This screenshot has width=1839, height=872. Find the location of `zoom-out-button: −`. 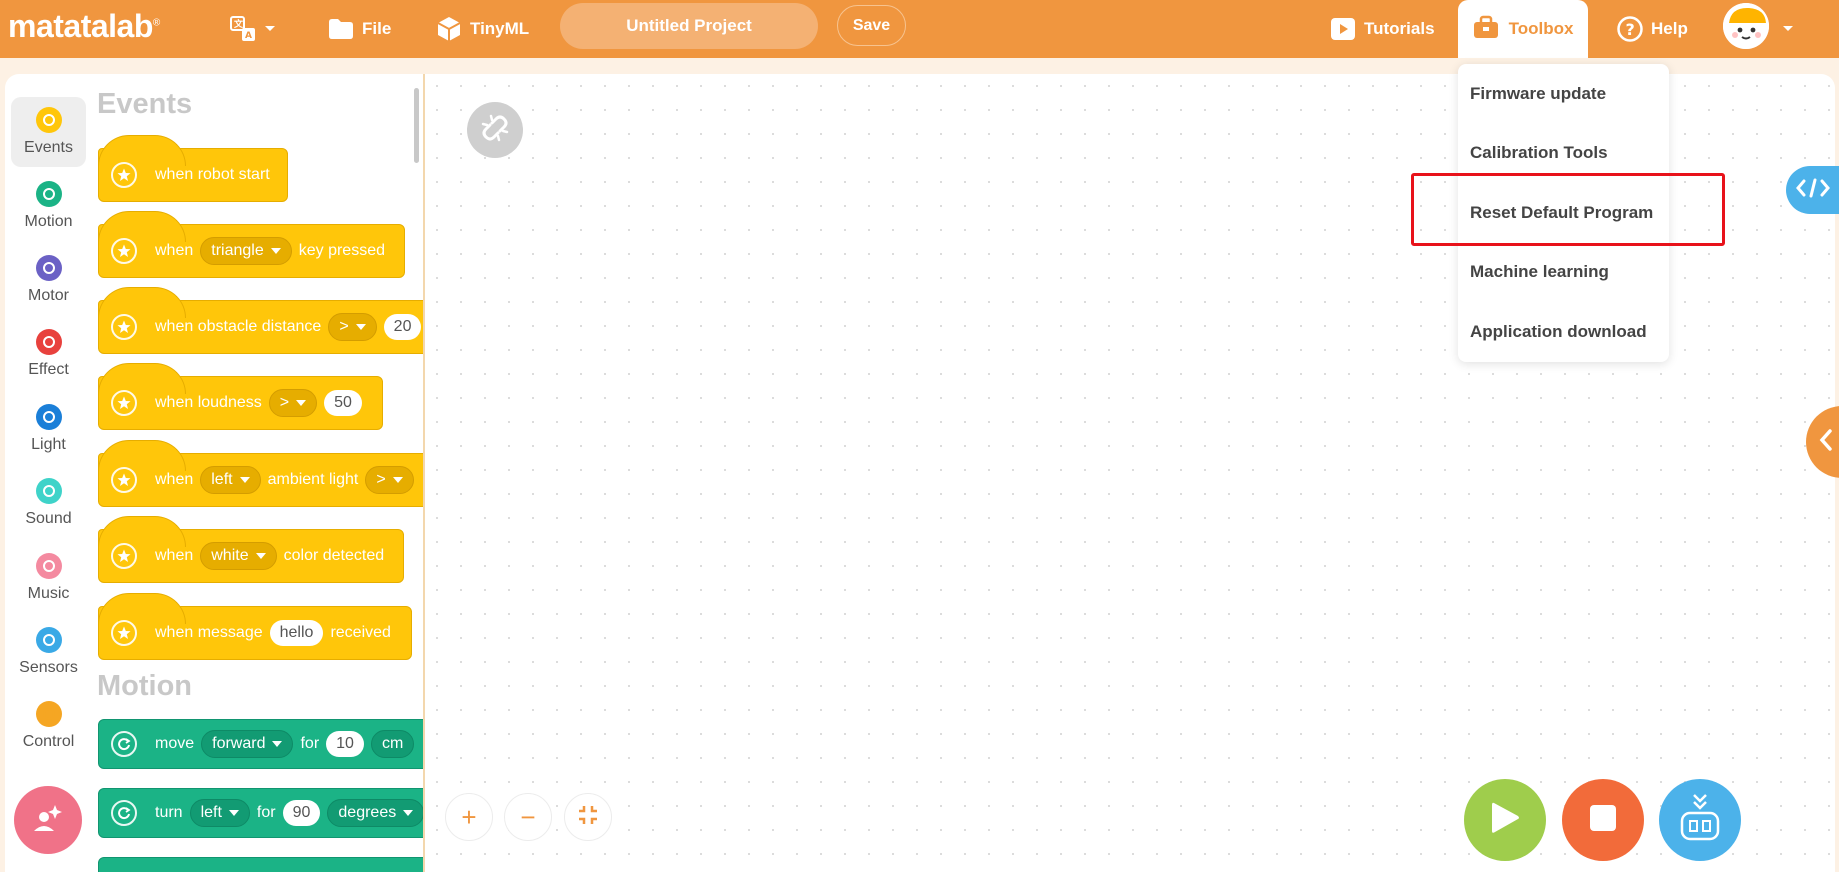

zoom-out-button: − is located at coordinates (528, 817).